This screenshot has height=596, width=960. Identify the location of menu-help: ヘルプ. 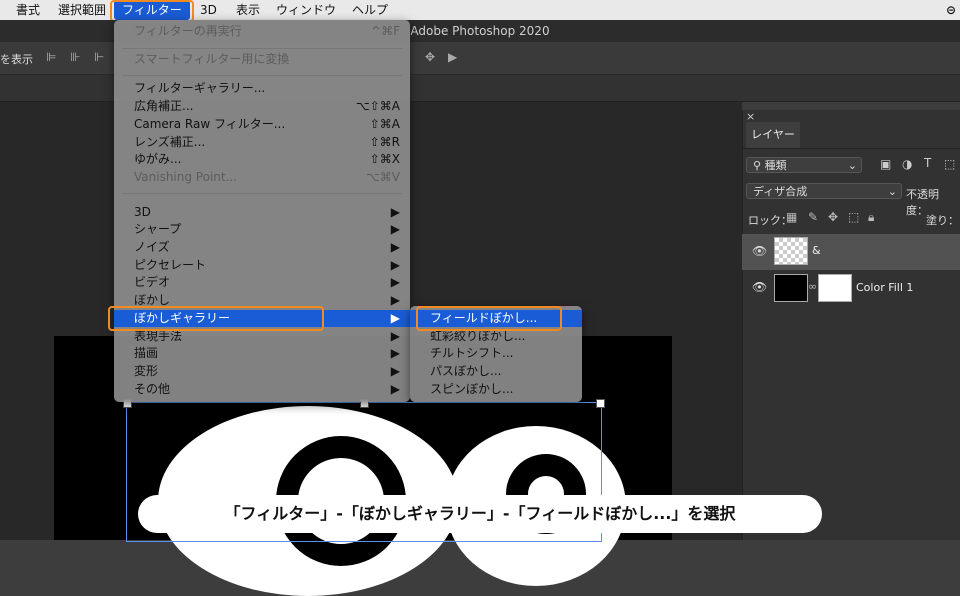
(370, 10).